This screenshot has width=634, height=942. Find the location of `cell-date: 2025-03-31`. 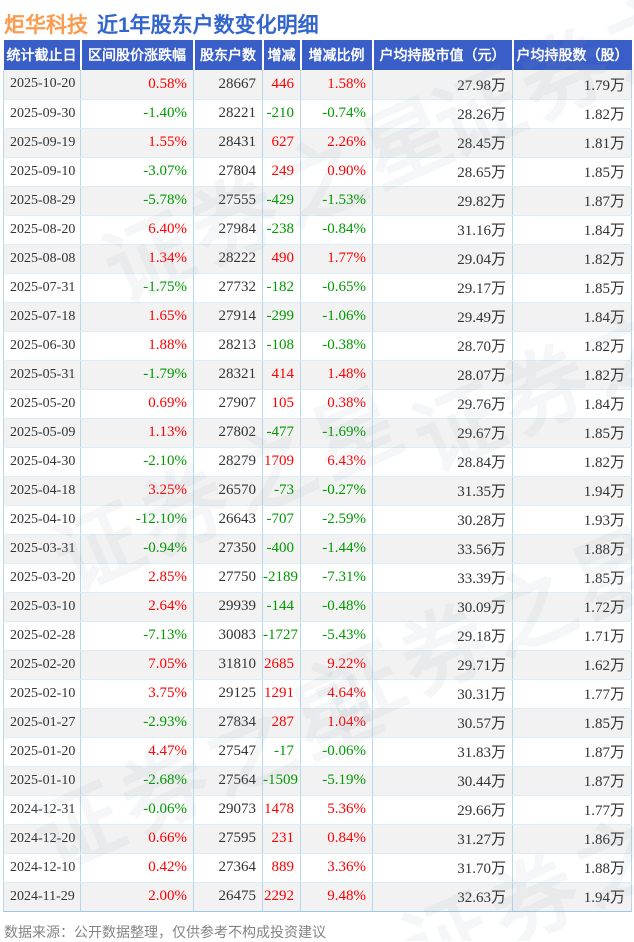

cell-date: 2025-03-31 is located at coordinates (42, 549).